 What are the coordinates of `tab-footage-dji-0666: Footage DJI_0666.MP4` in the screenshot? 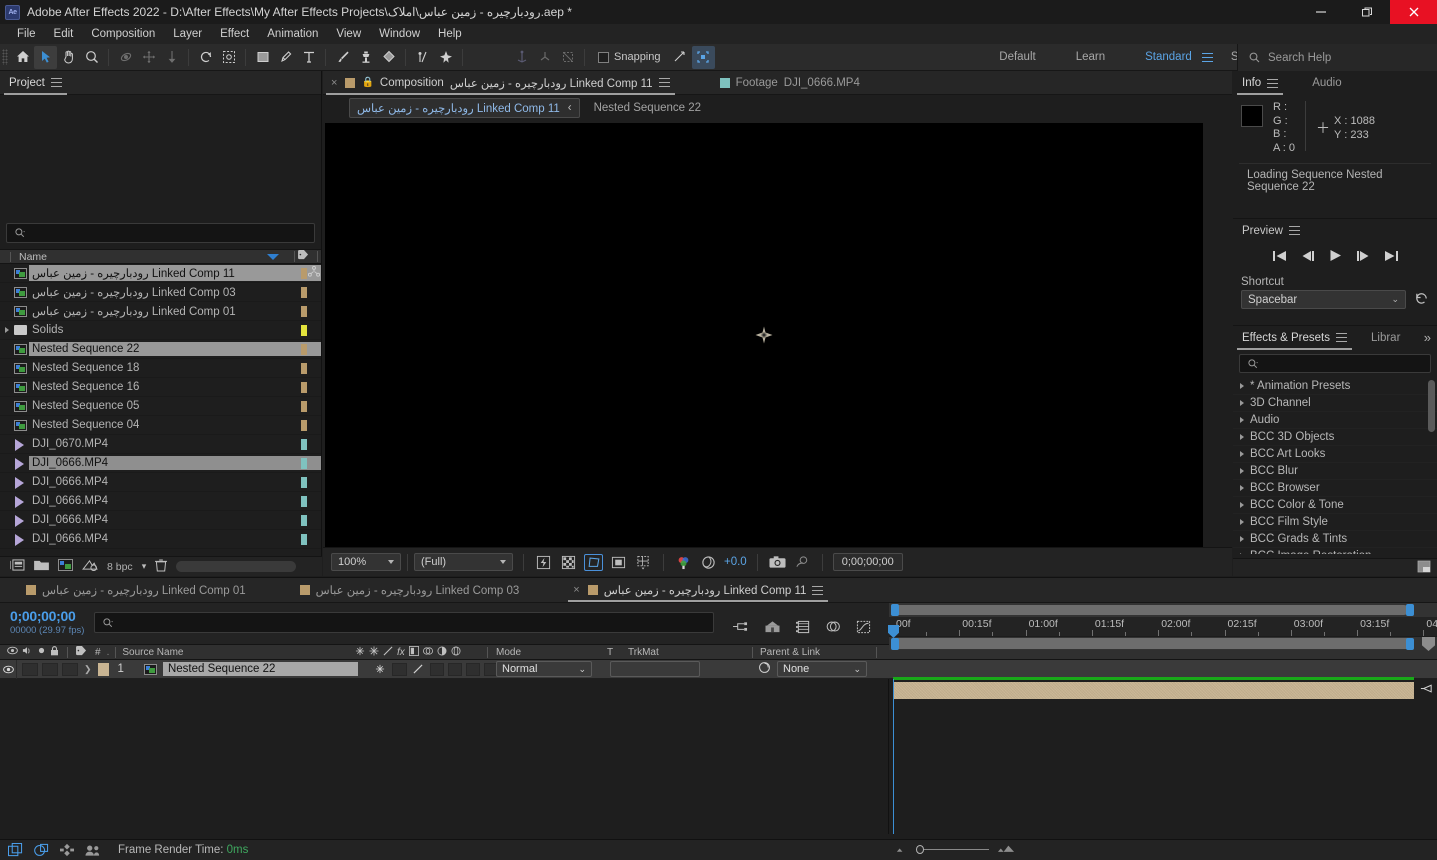 It's located at (790, 83).